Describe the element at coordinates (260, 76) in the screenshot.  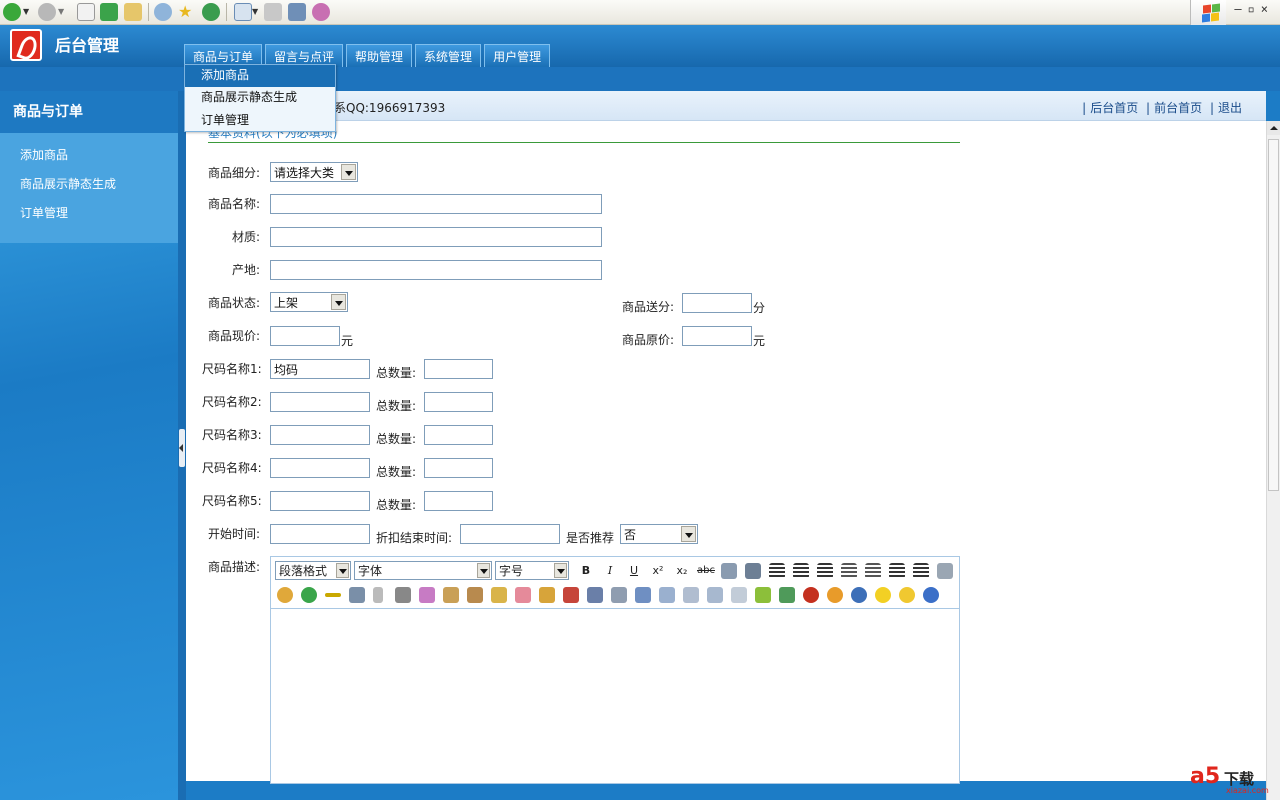
I see `dropdown-item-add-product: 添加商品` at that location.